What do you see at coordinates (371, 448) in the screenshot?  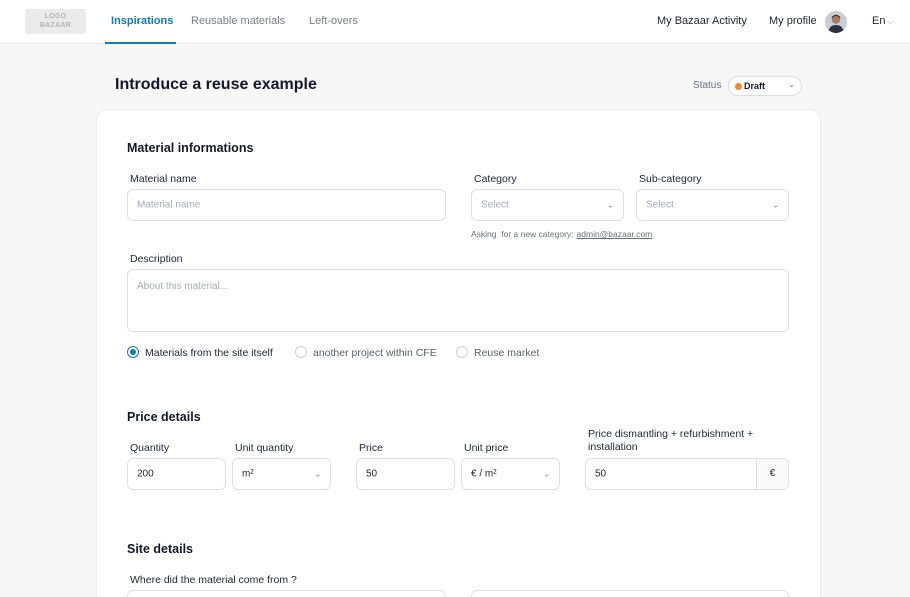 I see `price-label: Price` at bounding box center [371, 448].